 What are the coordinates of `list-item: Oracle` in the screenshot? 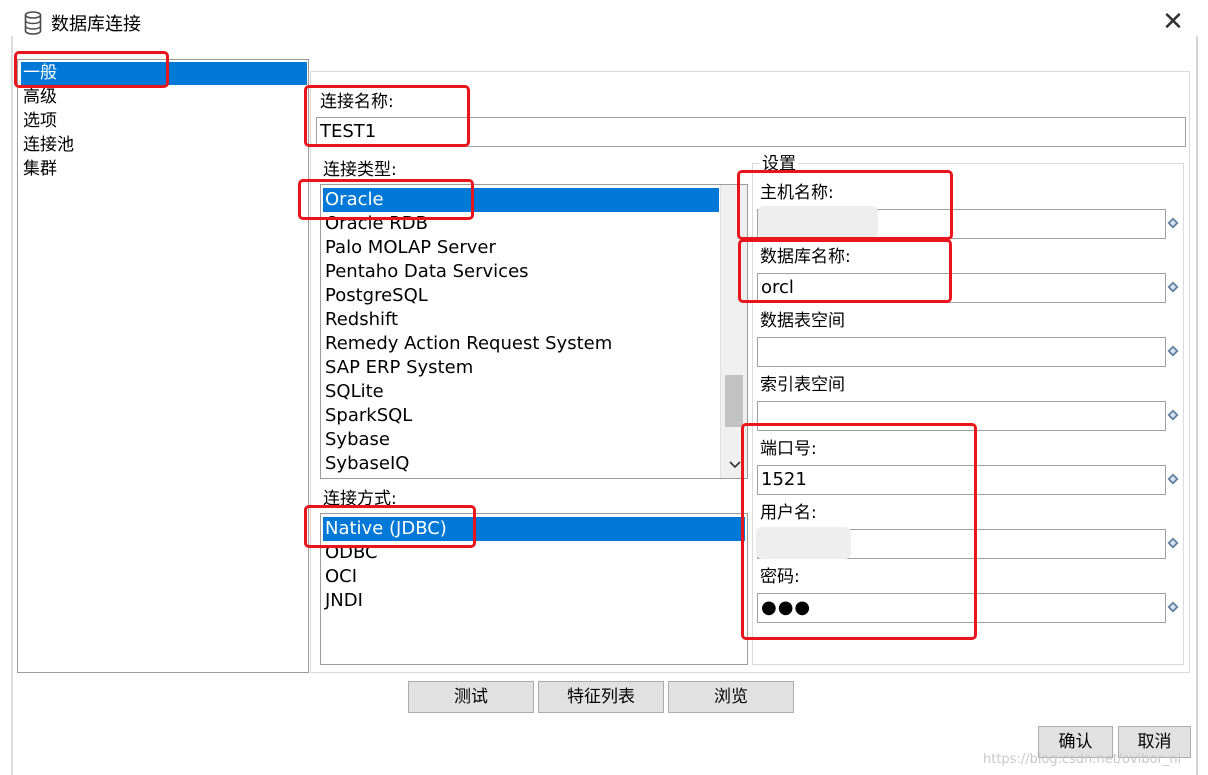 It's located at (521, 200).